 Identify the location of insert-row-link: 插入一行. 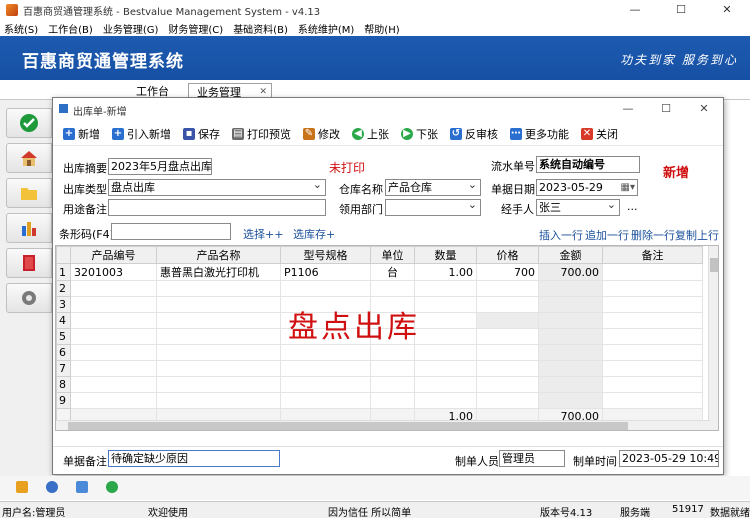
(561, 235).